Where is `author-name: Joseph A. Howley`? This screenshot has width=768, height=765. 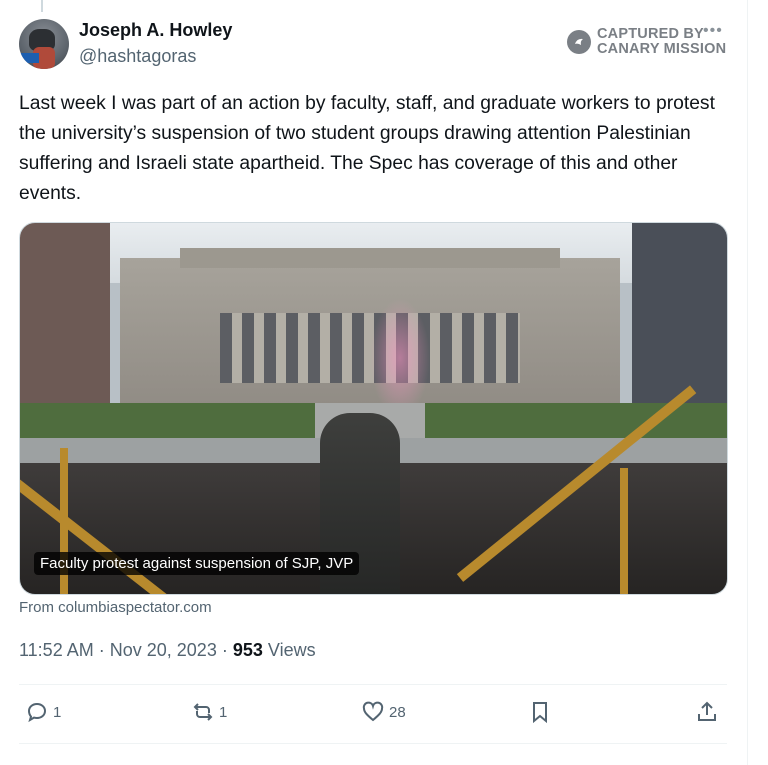
author-name: Joseph A. Howley is located at coordinates (155, 30).